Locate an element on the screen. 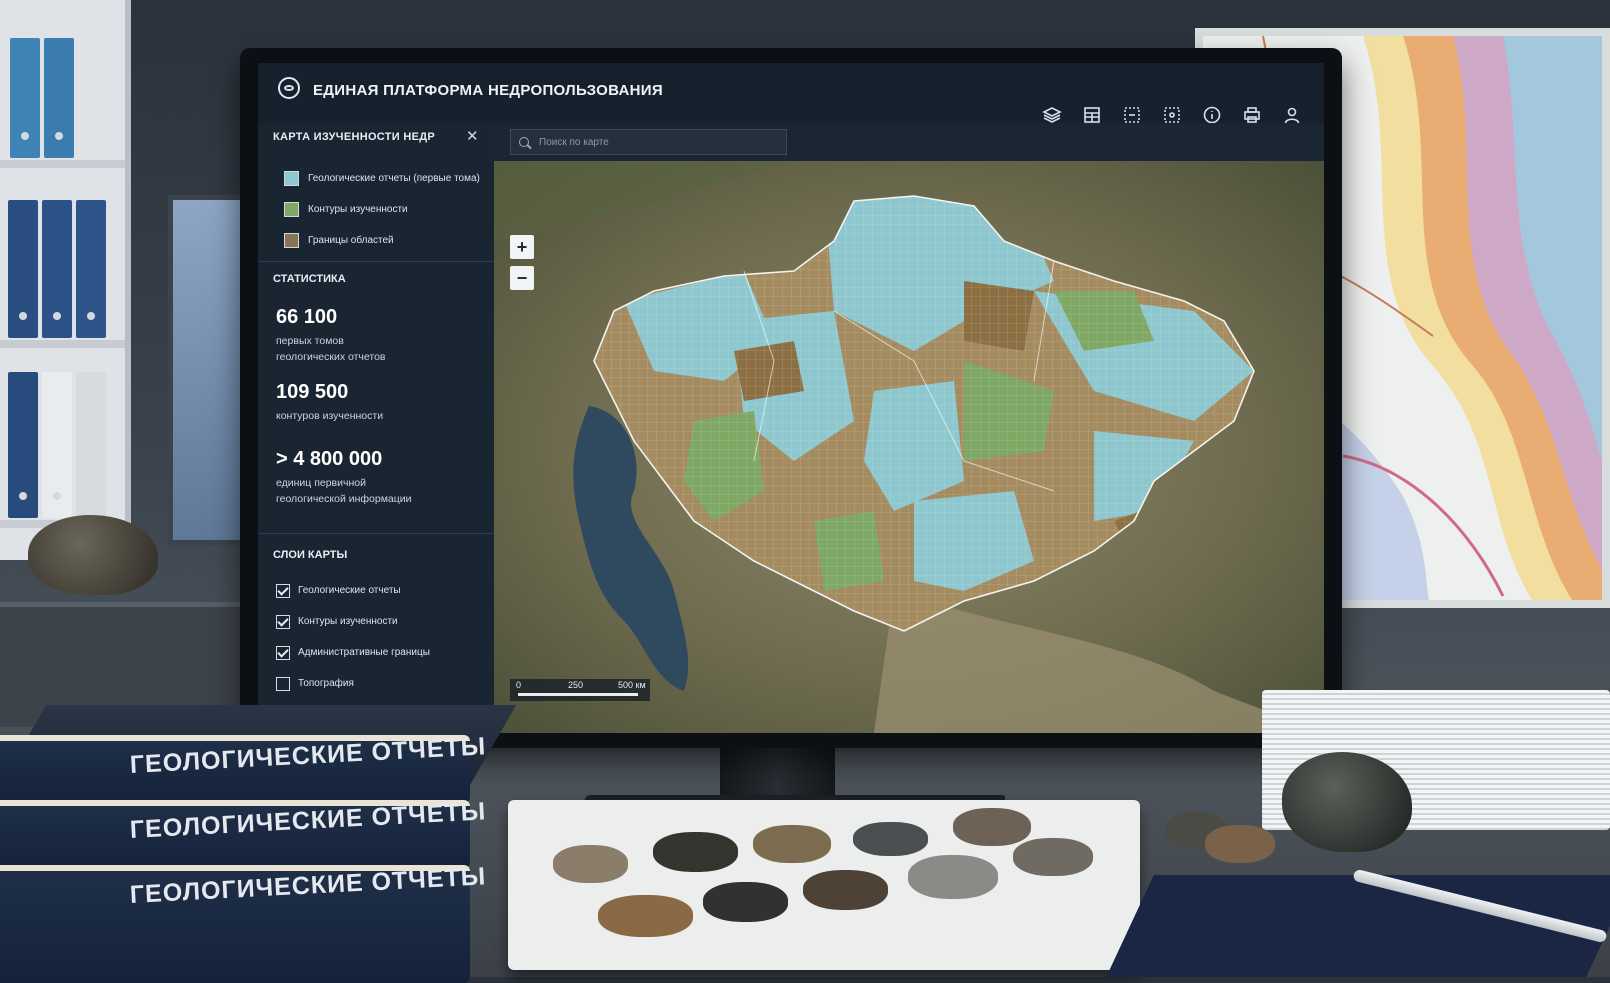 The image size is (1610, 983). rock-sample-tray is located at coordinates (824, 885).